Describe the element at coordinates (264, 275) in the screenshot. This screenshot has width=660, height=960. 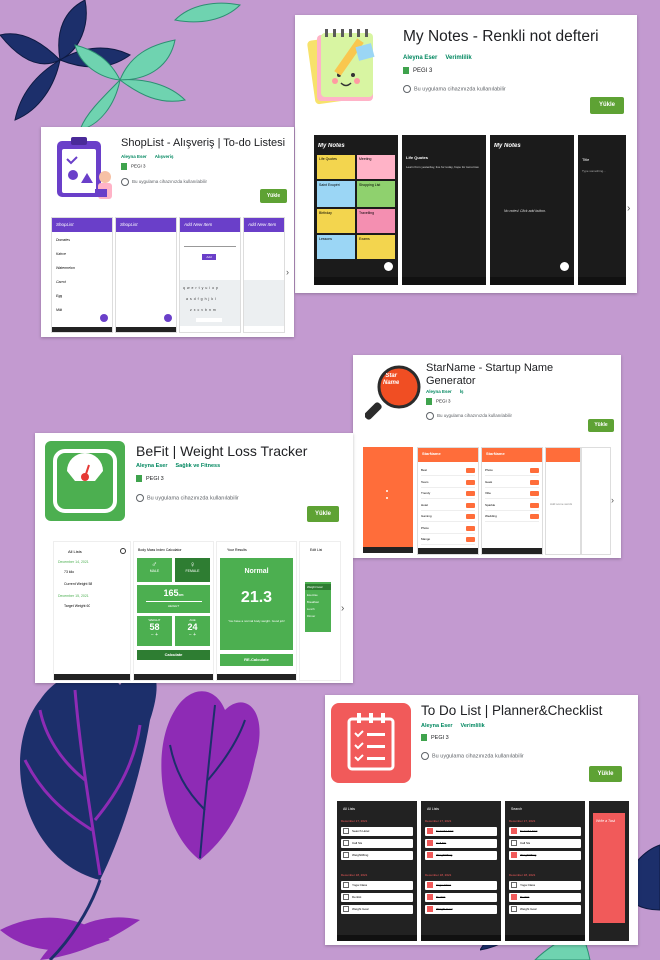
I see `screenshot-shop-add-item-2: Add New Item` at that location.